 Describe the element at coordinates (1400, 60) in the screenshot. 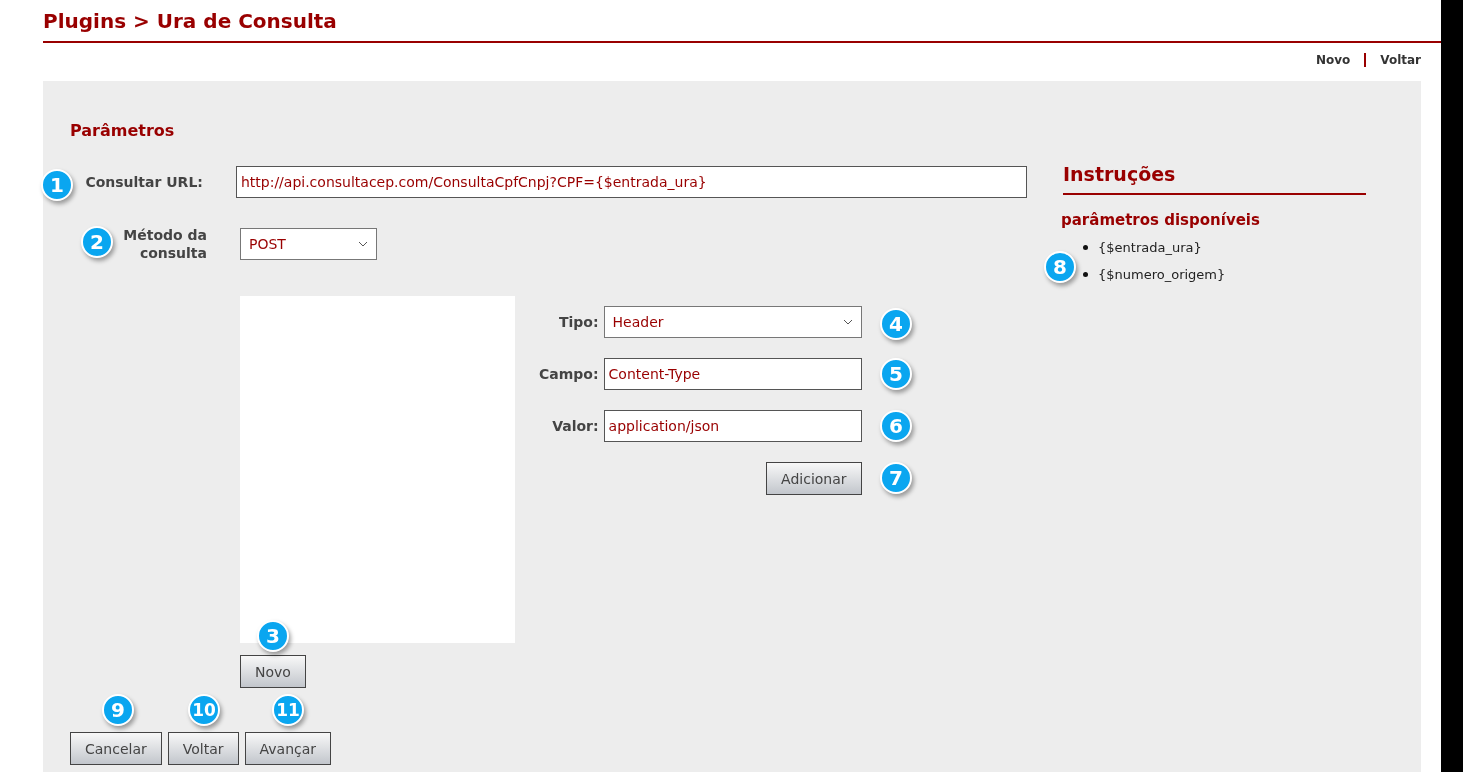

I see `nav-link: Voltar` at that location.